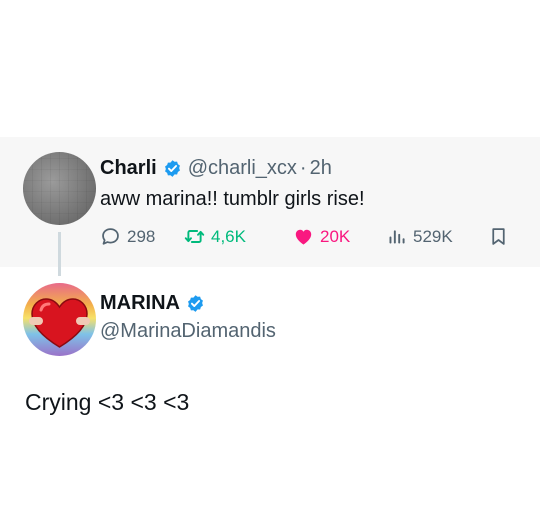 The width and height of the screenshot is (540, 532). I want to click on repost-button: 4,6K, so click(215, 236).